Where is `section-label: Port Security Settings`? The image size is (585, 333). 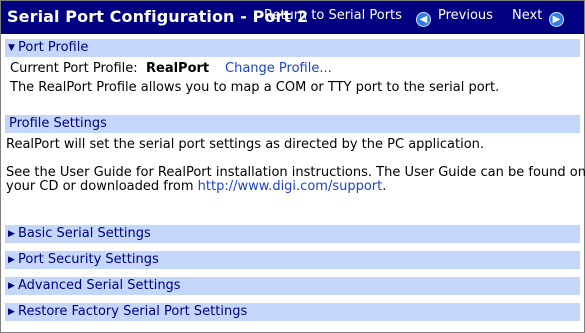
section-label: Port Security Settings is located at coordinates (88, 259).